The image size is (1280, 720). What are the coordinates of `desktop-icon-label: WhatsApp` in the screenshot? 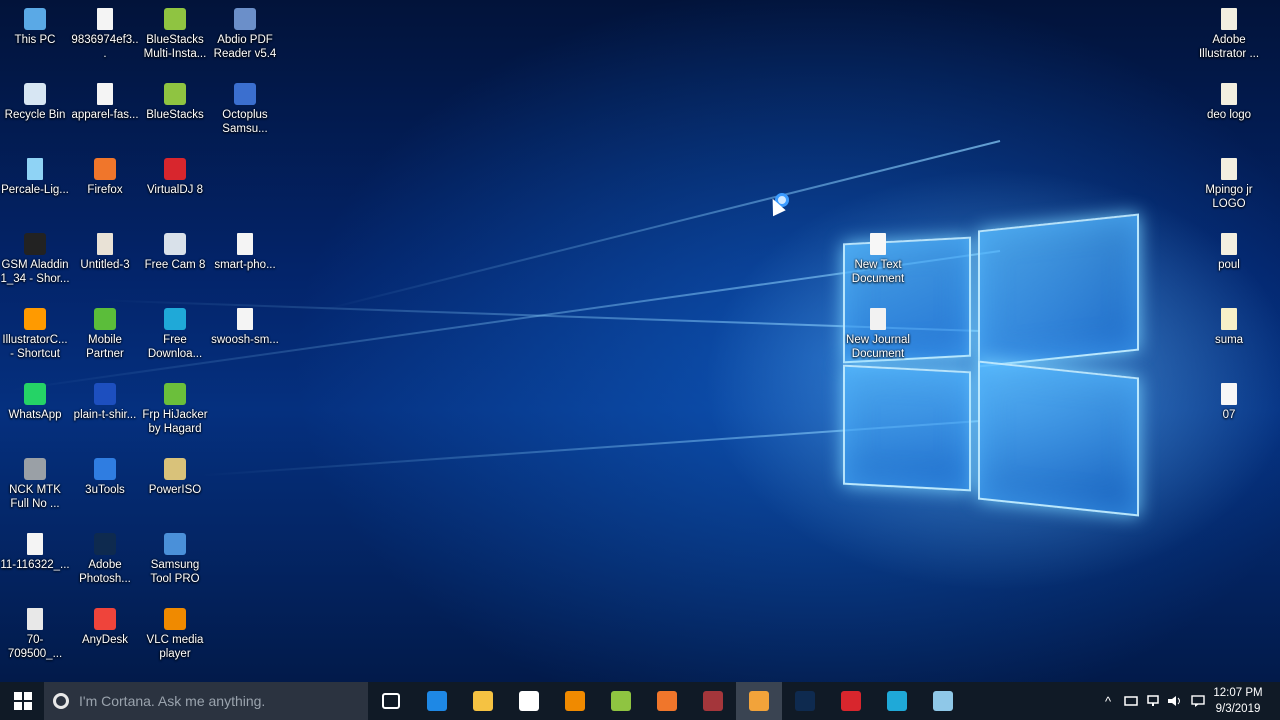 It's located at (35, 415).